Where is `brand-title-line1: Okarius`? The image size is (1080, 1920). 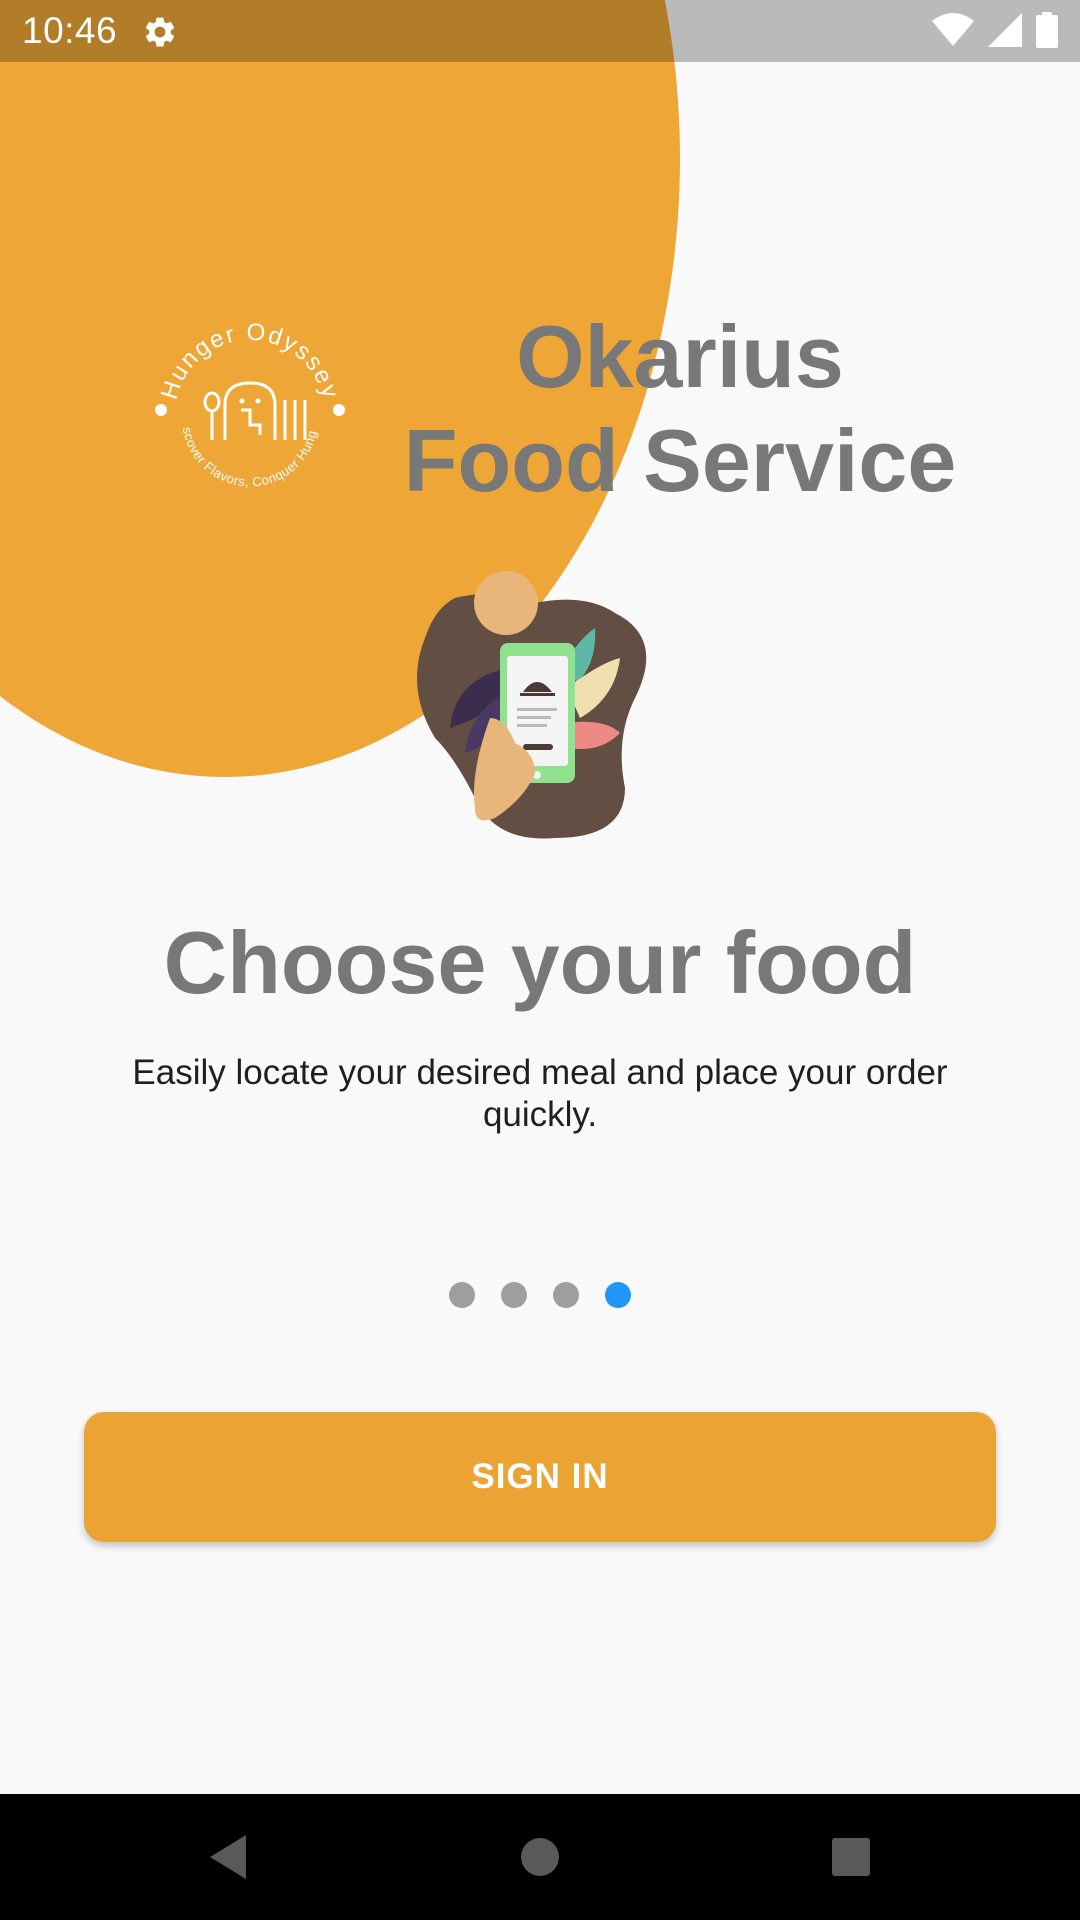
brand-title-line1: Okarius is located at coordinates (680, 356).